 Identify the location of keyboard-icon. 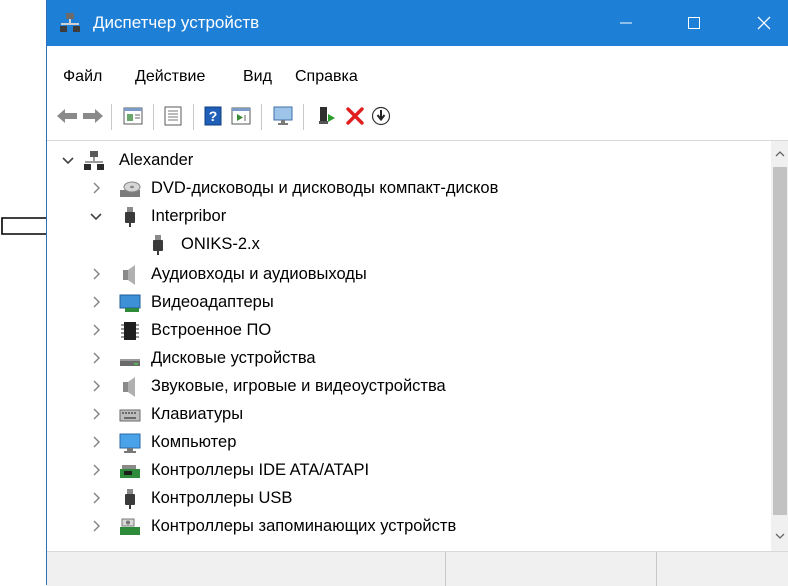
(130, 415).